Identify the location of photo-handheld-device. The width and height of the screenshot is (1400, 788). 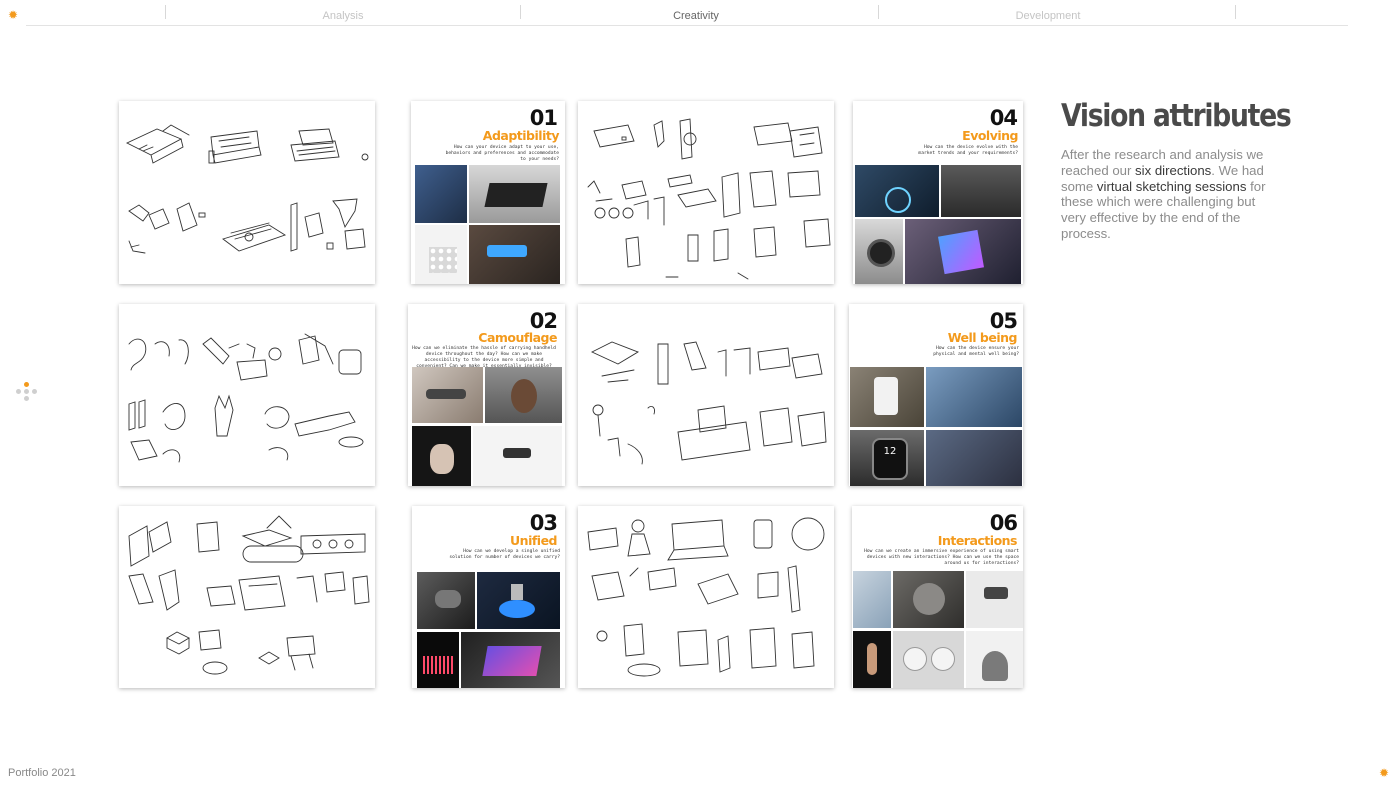
(887, 397).